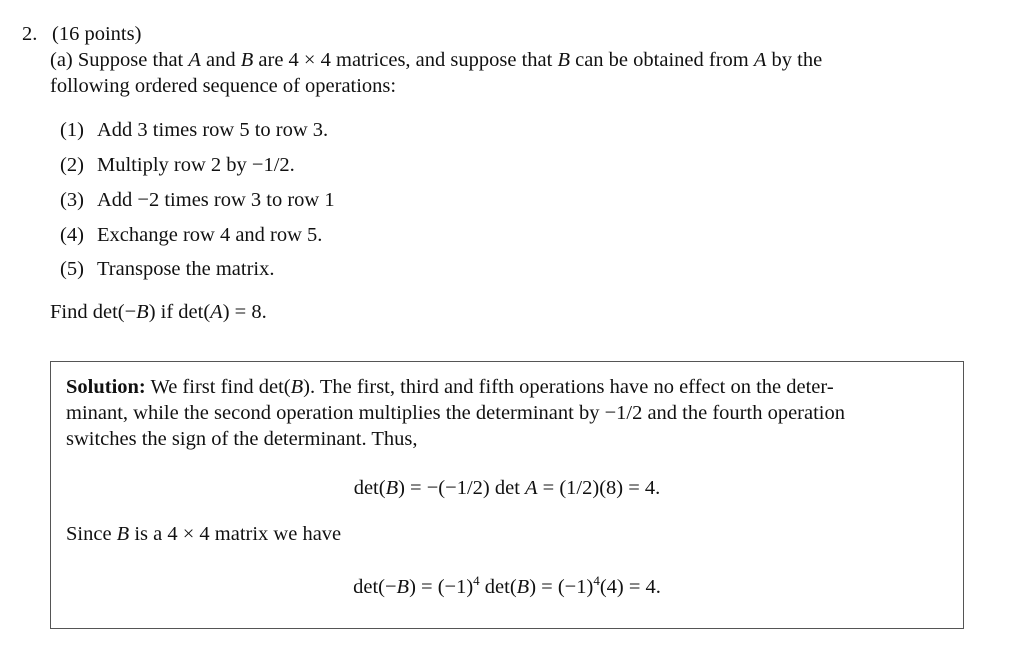  Describe the element at coordinates (375, 587) in the screenshot. I see `eq-text: det(−` at that location.